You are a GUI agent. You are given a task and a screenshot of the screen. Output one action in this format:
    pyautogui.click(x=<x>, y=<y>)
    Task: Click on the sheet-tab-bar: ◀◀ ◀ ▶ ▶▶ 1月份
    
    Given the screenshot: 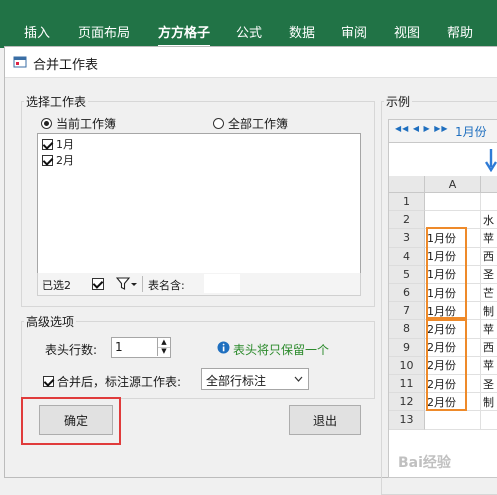 What is the action you would take?
    pyautogui.click(x=443, y=131)
    